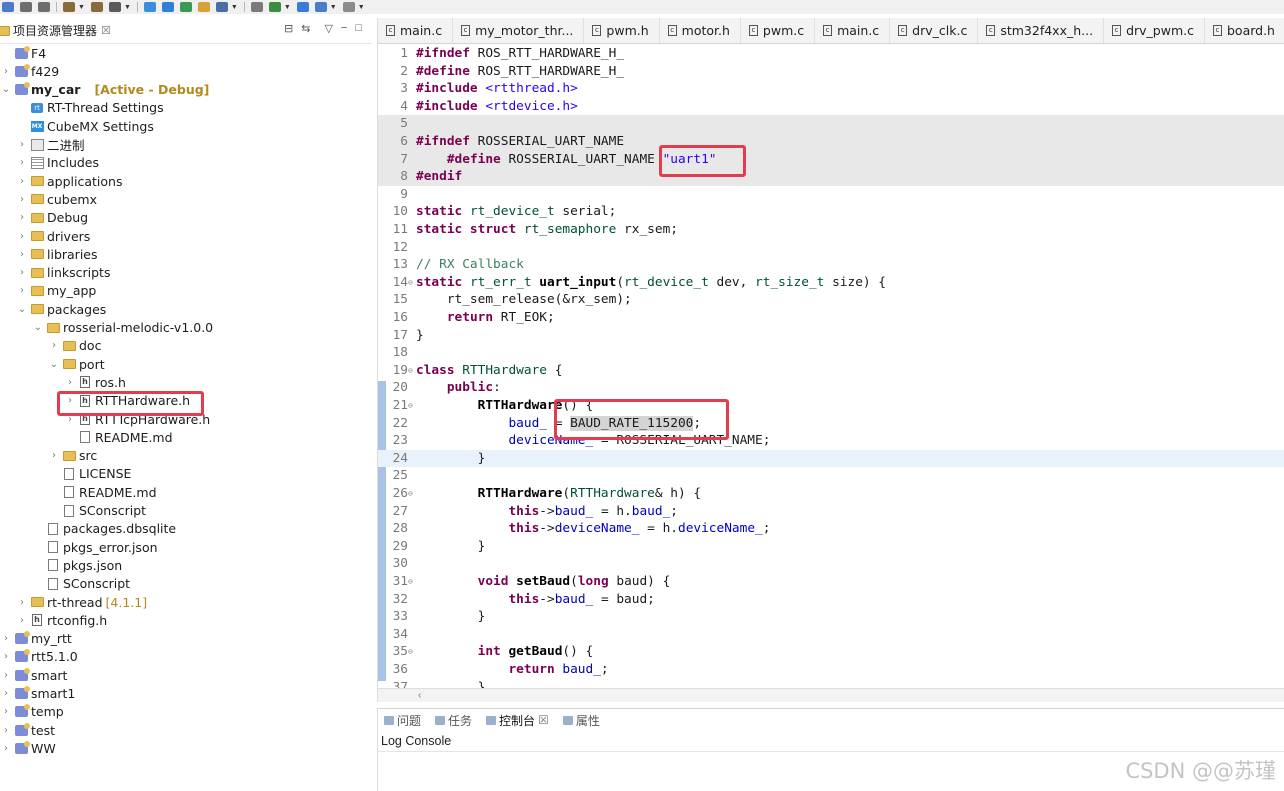 This screenshot has height=791, width=1284. I want to click on chip-icon, so click(167, 7).